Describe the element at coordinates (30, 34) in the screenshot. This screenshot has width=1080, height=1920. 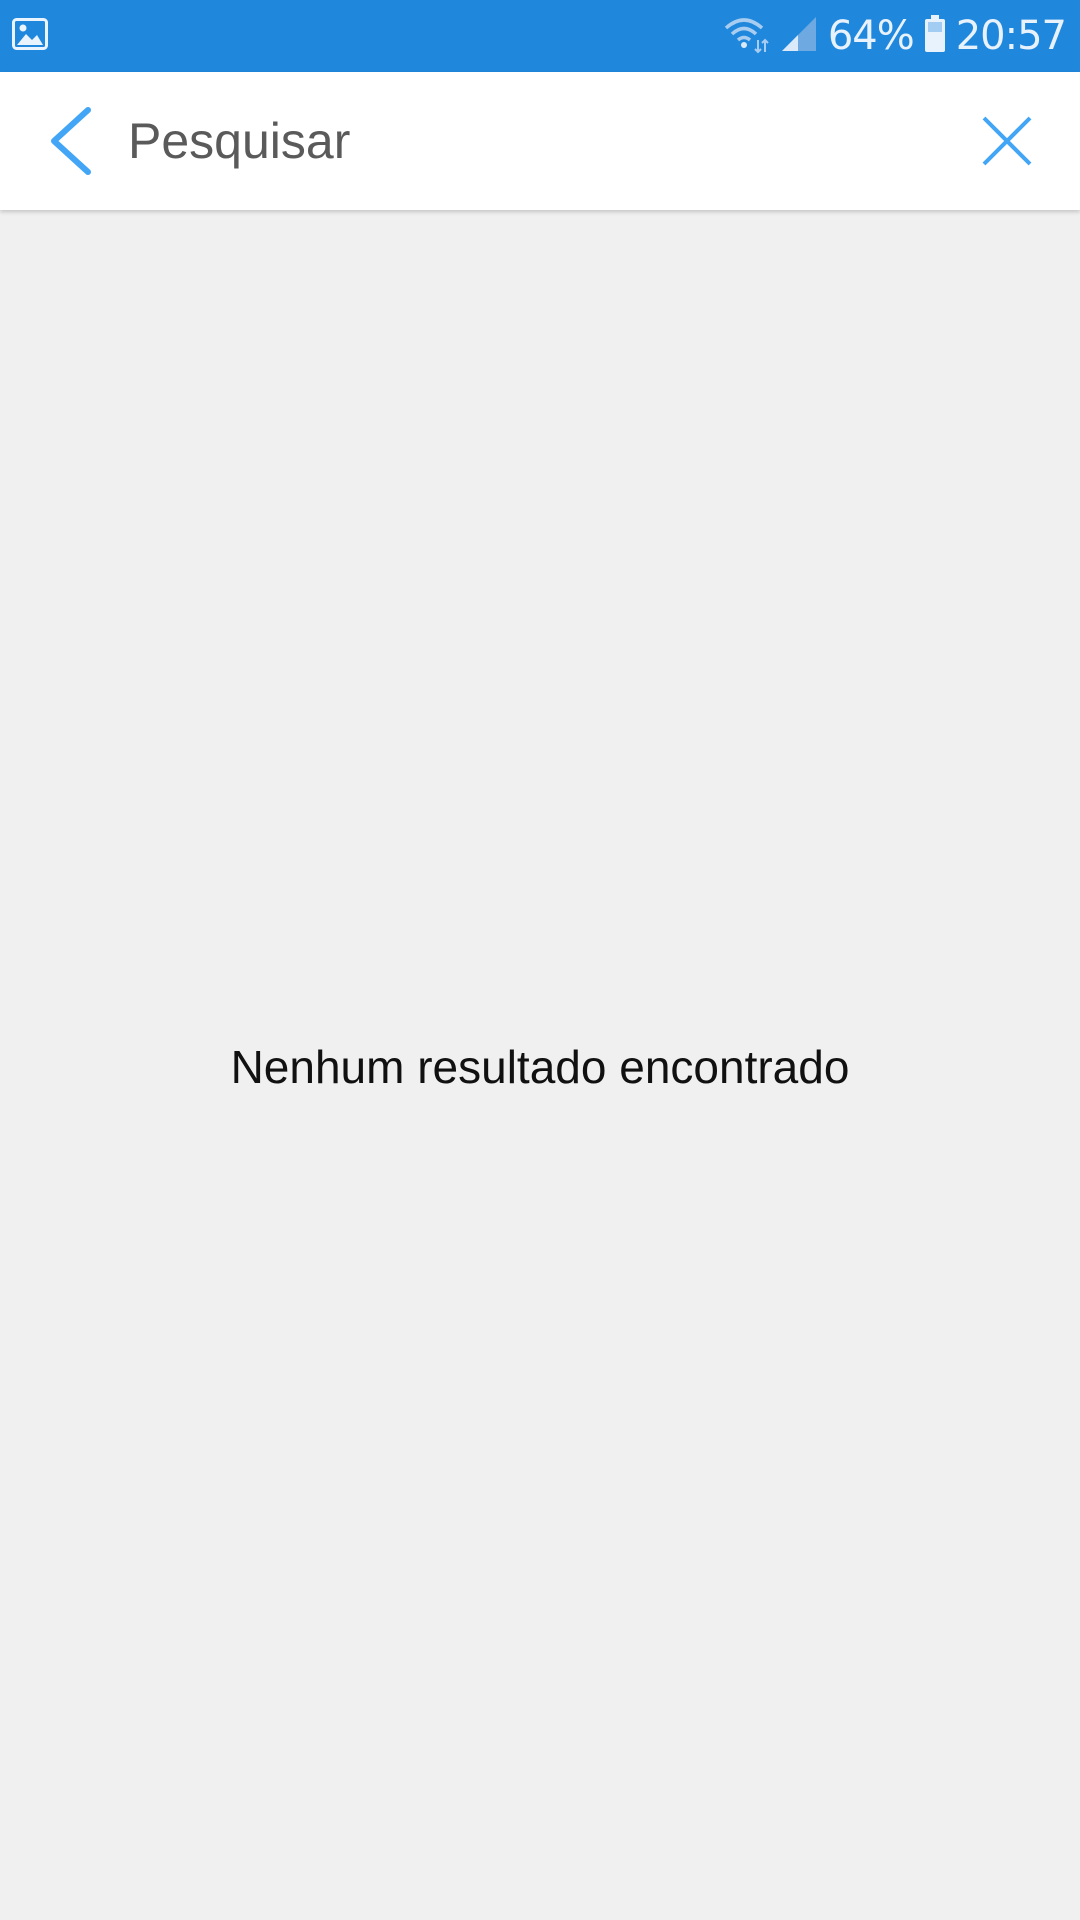
I see `gallery-notification-icon` at that location.